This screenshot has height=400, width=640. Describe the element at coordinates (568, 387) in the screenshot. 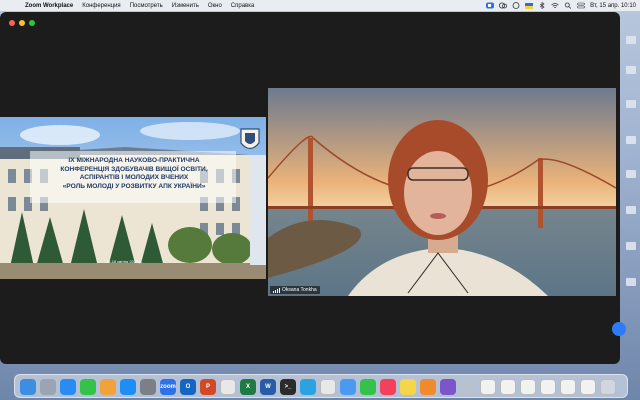

I see `document-thumb-5-icon` at that location.